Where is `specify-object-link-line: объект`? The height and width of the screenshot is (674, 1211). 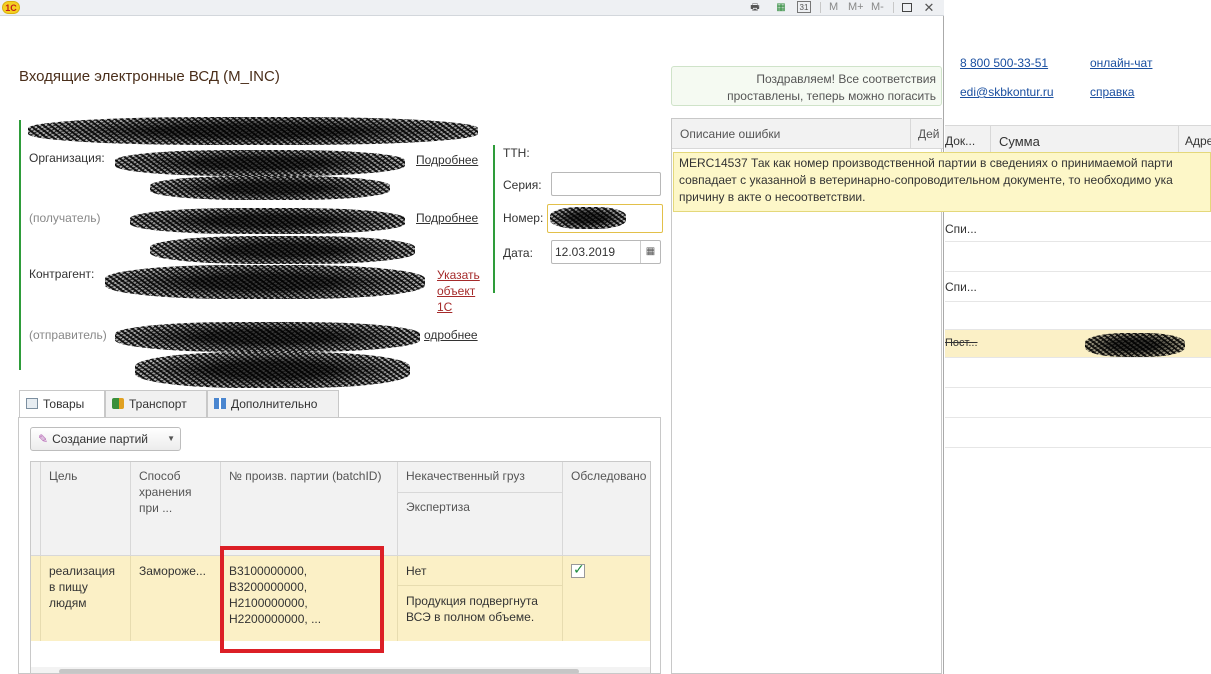
specify-object-link-line: объект is located at coordinates (458, 291).